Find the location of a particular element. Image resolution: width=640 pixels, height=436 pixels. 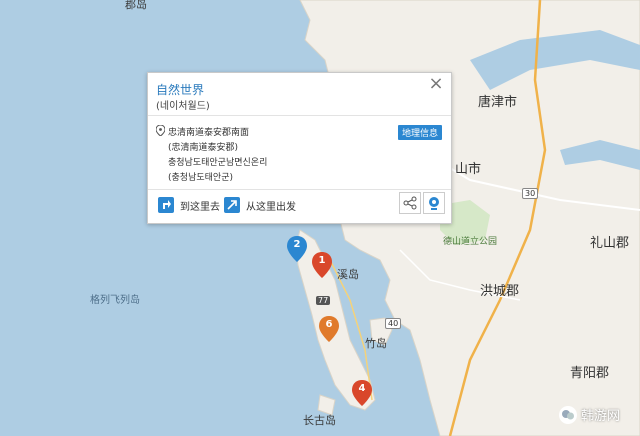

road-badge-77: 77 is located at coordinates (323, 300).